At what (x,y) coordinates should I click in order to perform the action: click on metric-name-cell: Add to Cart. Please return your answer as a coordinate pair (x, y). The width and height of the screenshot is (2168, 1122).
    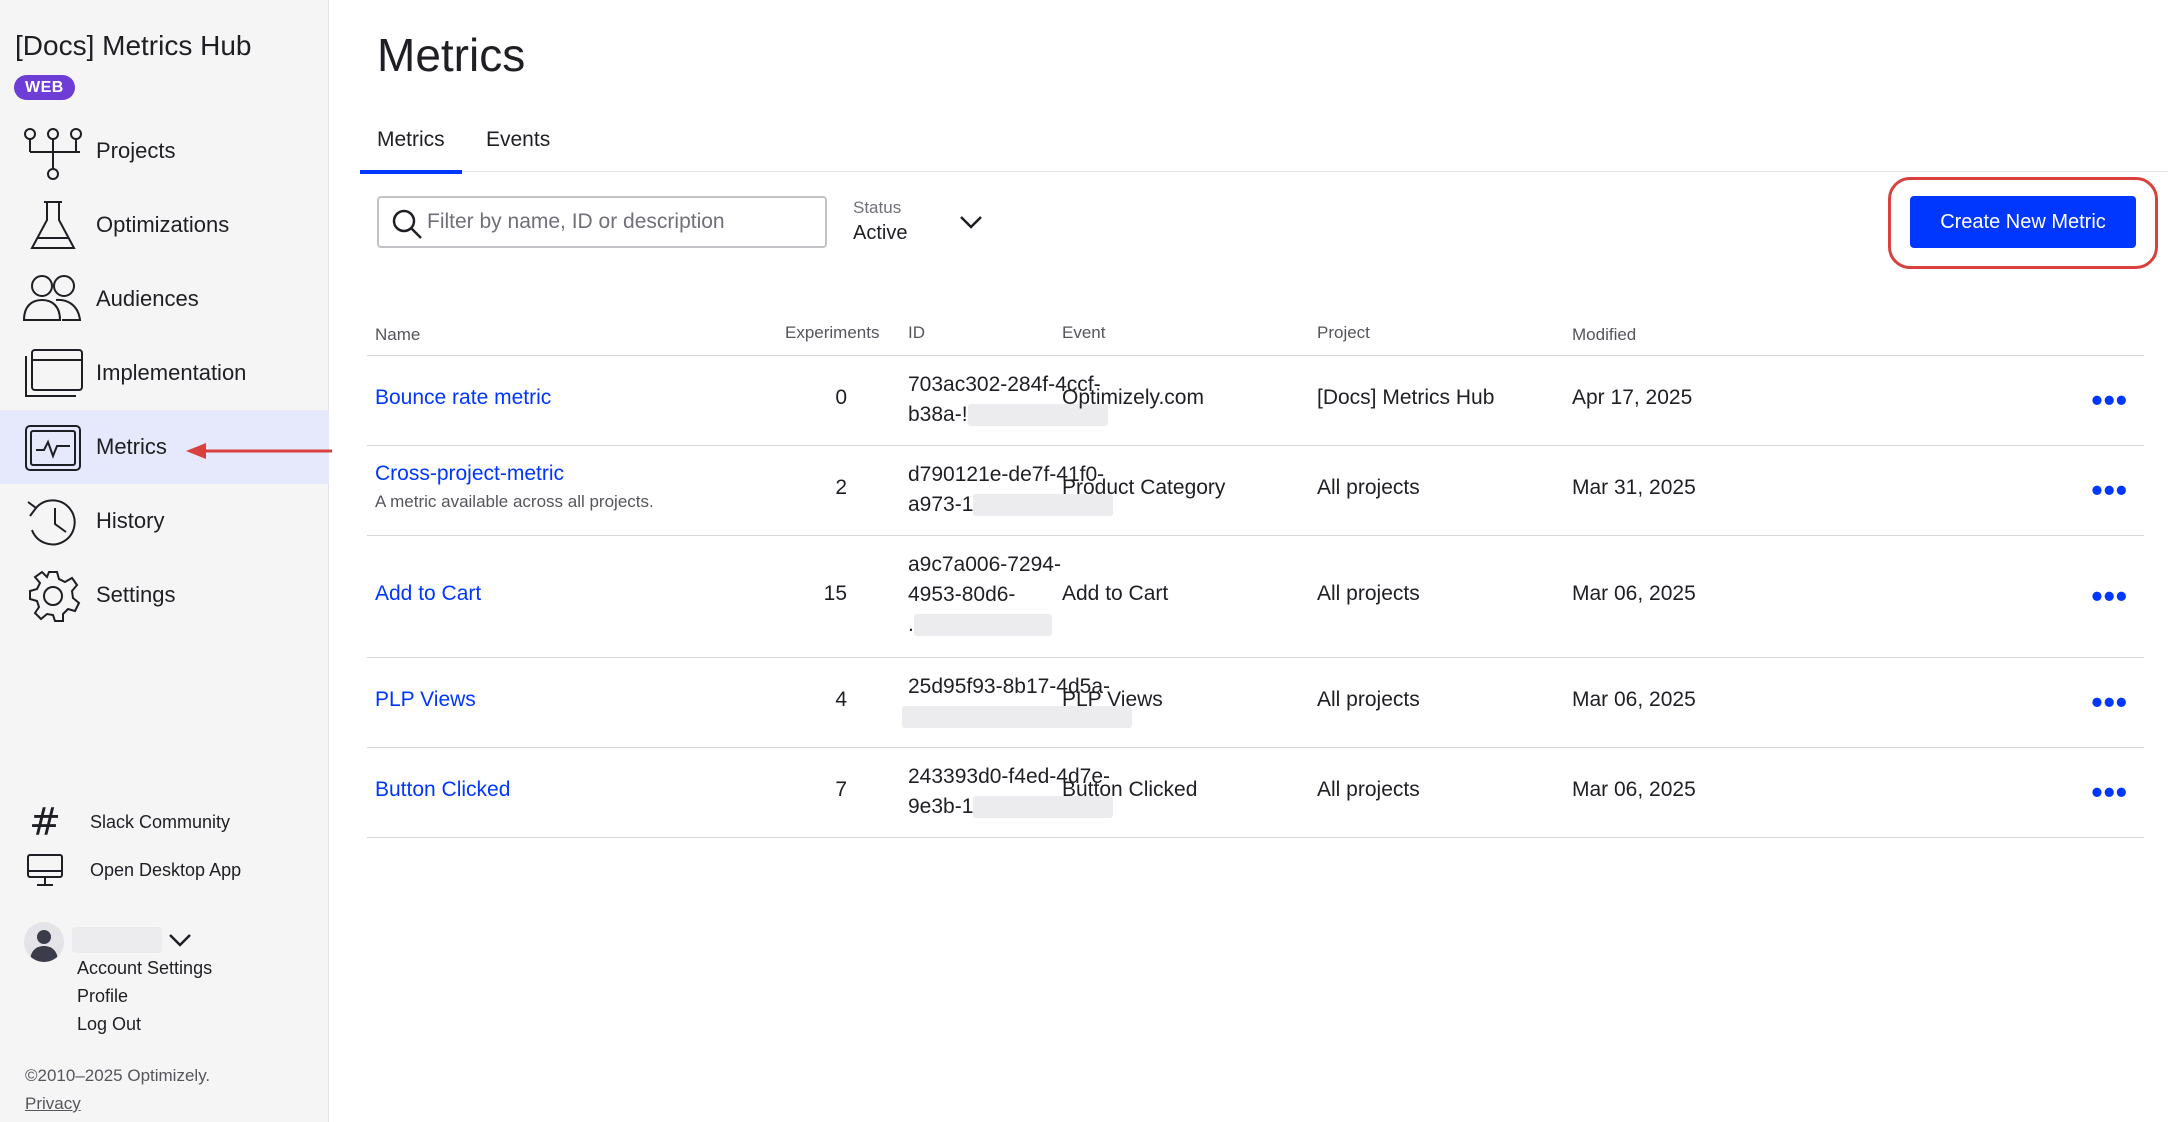
    Looking at the image, I should click on (428, 594).